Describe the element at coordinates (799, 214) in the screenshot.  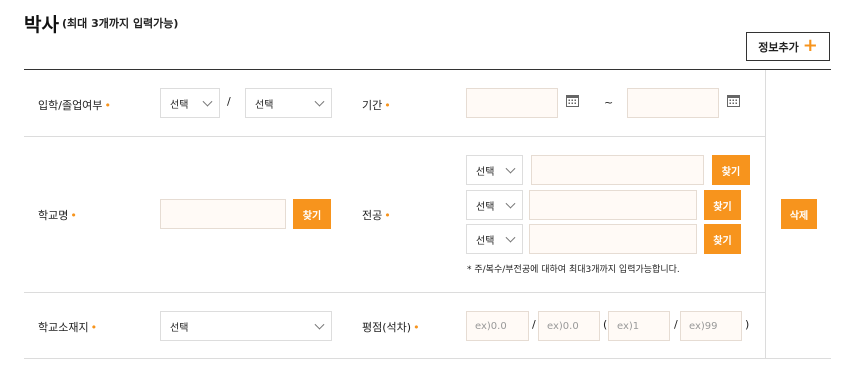
I see `delete-button: 삭제` at that location.